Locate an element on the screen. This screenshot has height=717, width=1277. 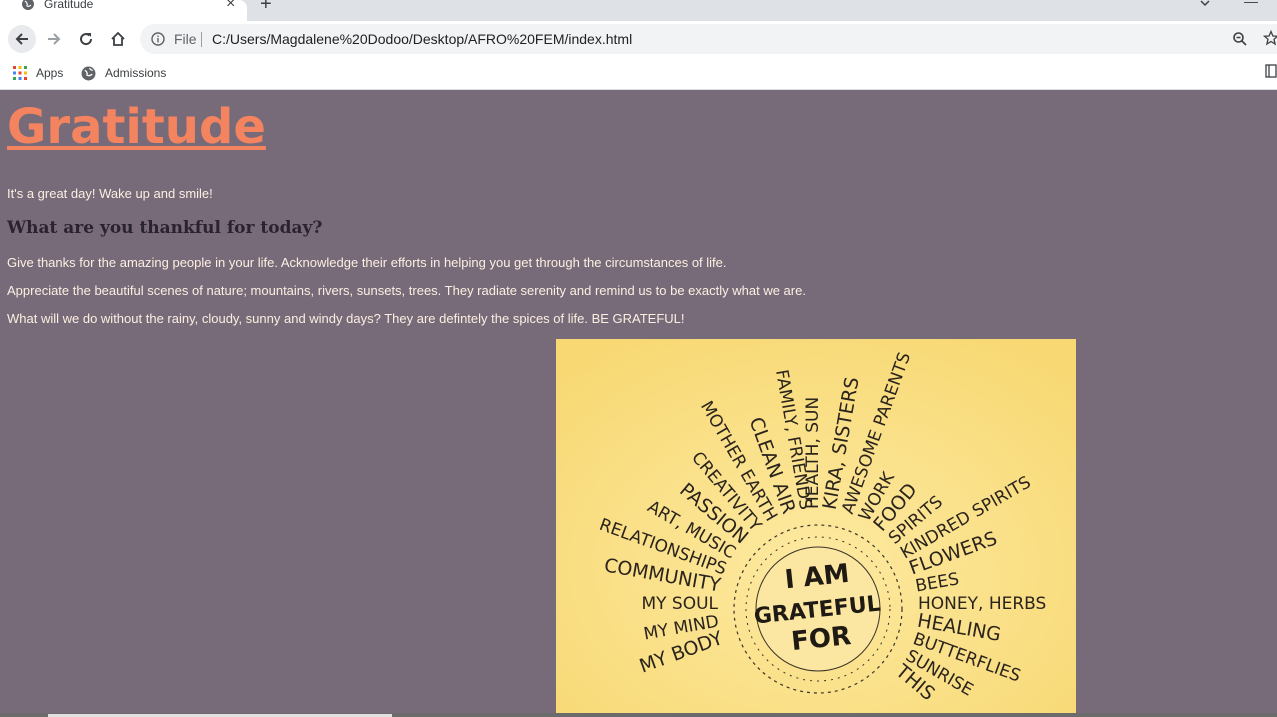
back-button is located at coordinates (22, 39).